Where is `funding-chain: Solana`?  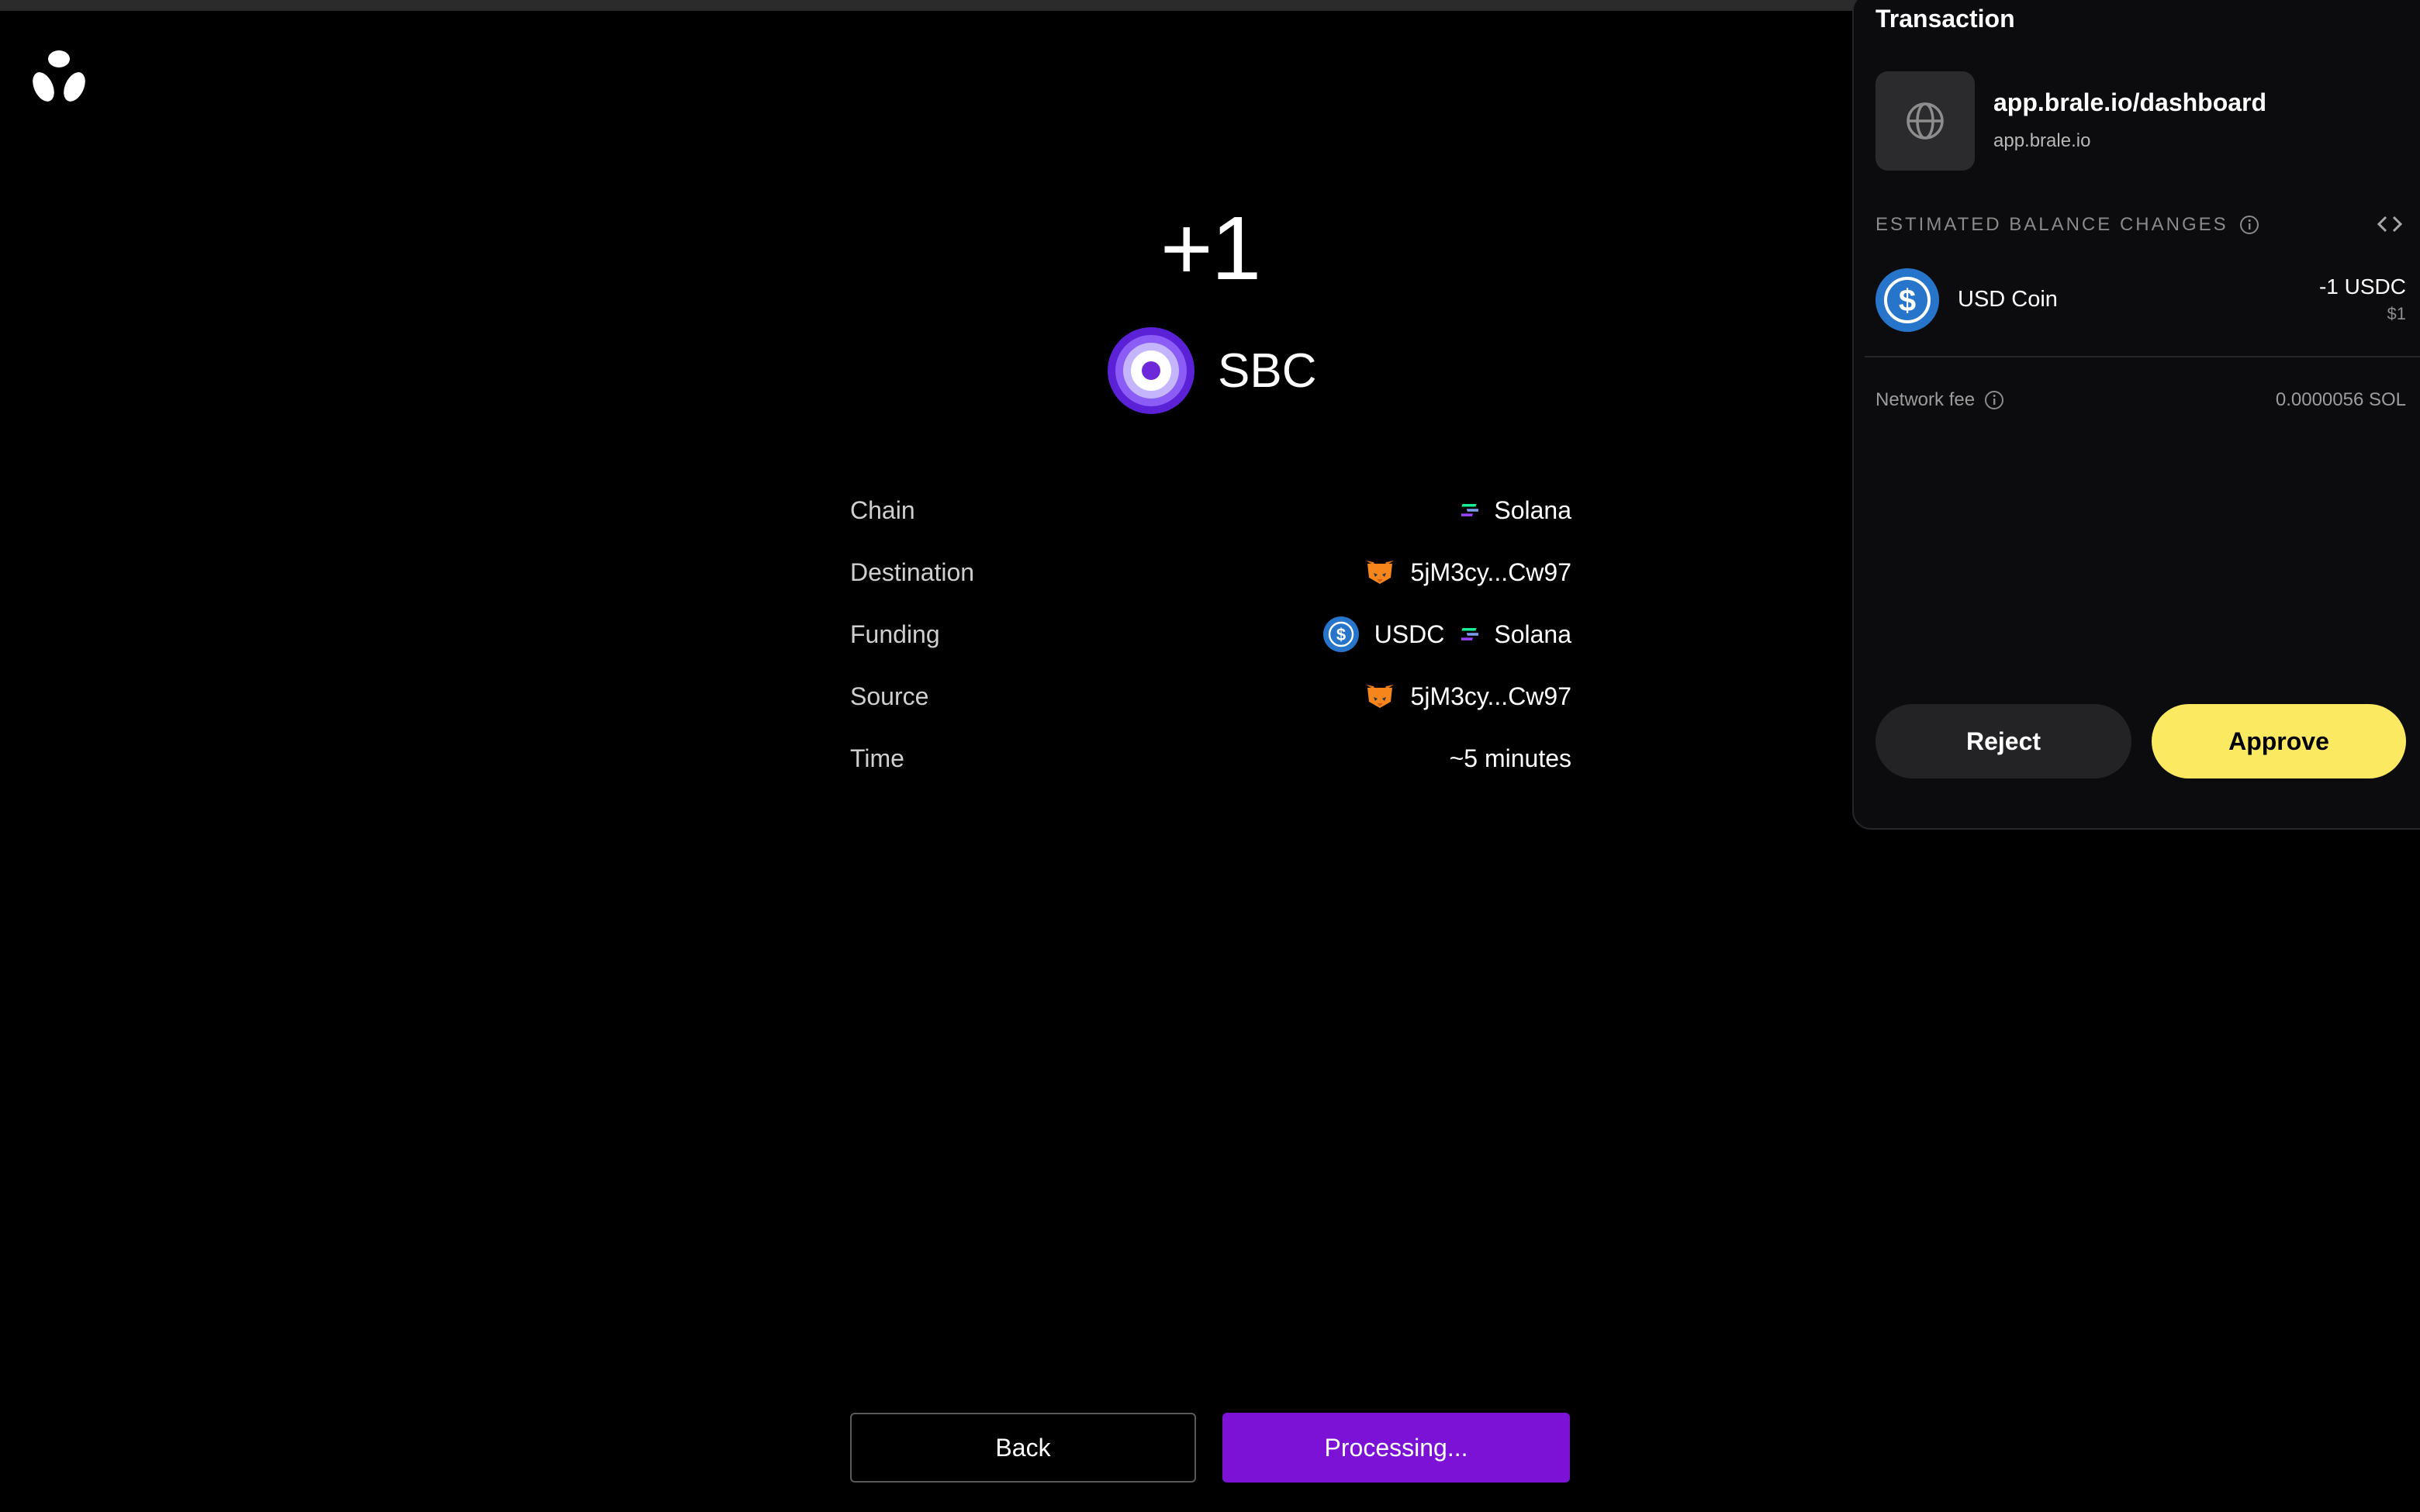 funding-chain: Solana is located at coordinates (1532, 634).